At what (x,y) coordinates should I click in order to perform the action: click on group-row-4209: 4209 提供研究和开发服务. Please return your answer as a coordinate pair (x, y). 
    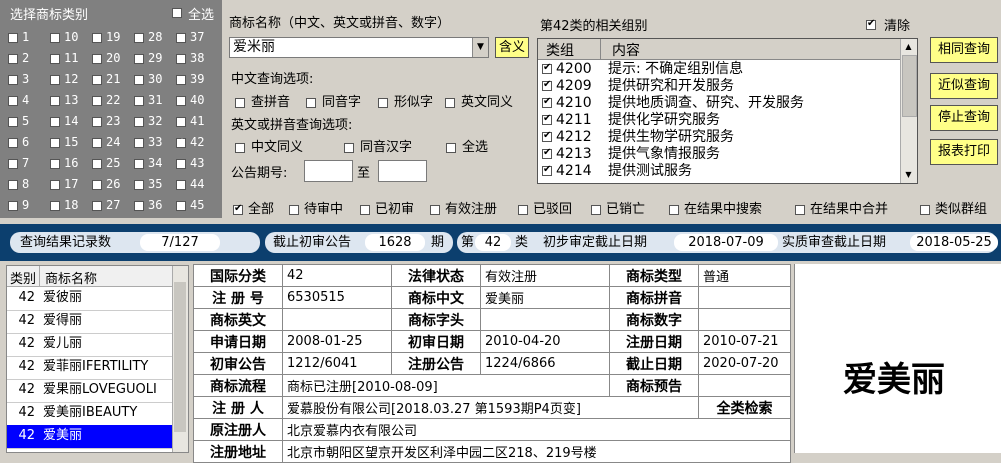
    Looking at the image, I should click on (638, 86).